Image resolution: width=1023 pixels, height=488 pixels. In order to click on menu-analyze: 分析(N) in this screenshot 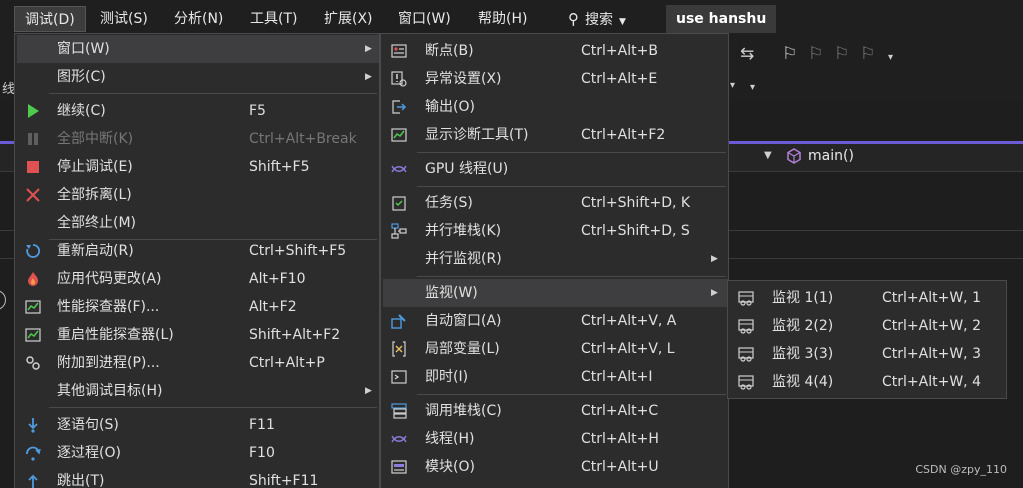, I will do `click(198, 19)`.